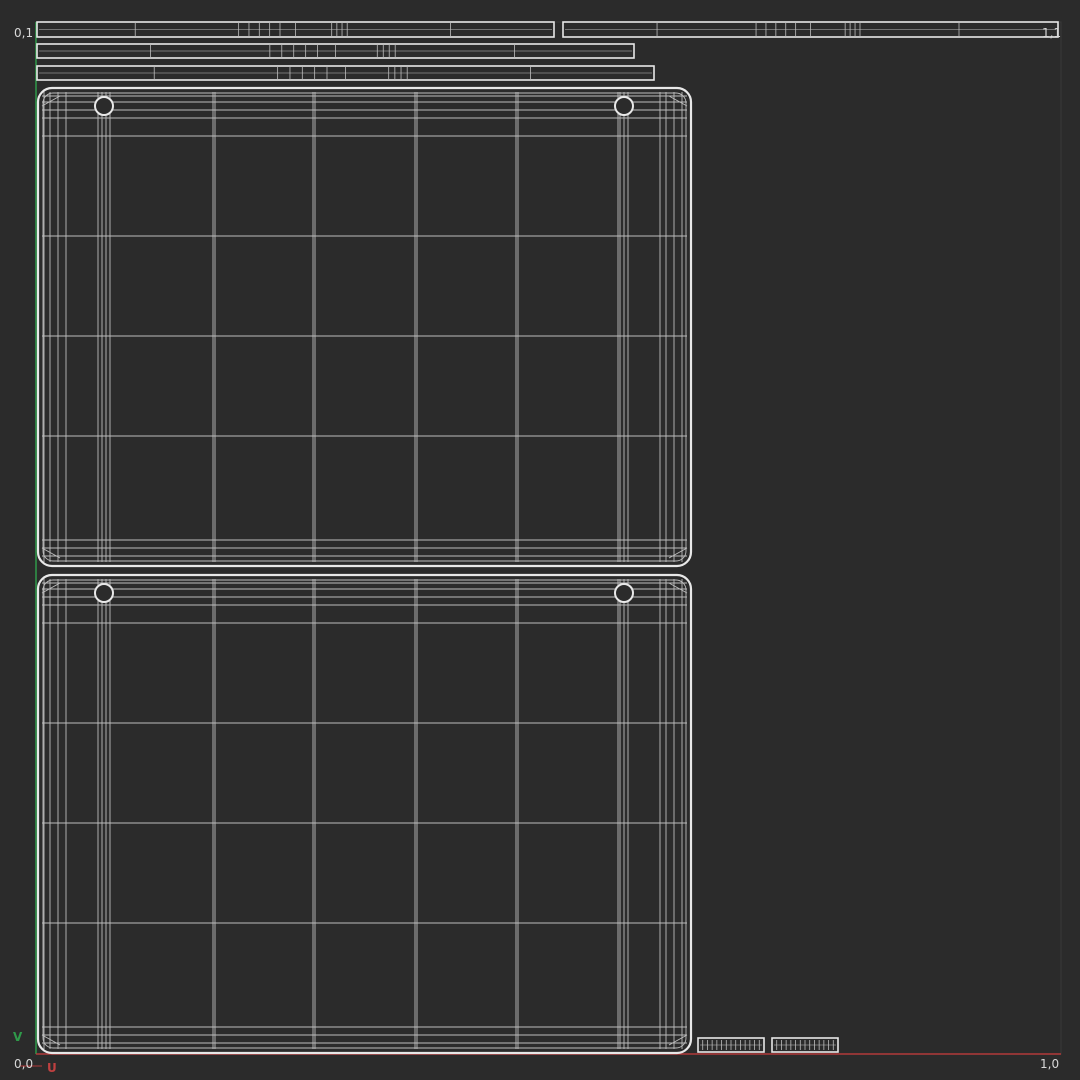 This screenshot has height=1080, width=1080. Describe the element at coordinates (1050, 1064) in the screenshot. I see `label-bottom-right: 1,0` at that location.